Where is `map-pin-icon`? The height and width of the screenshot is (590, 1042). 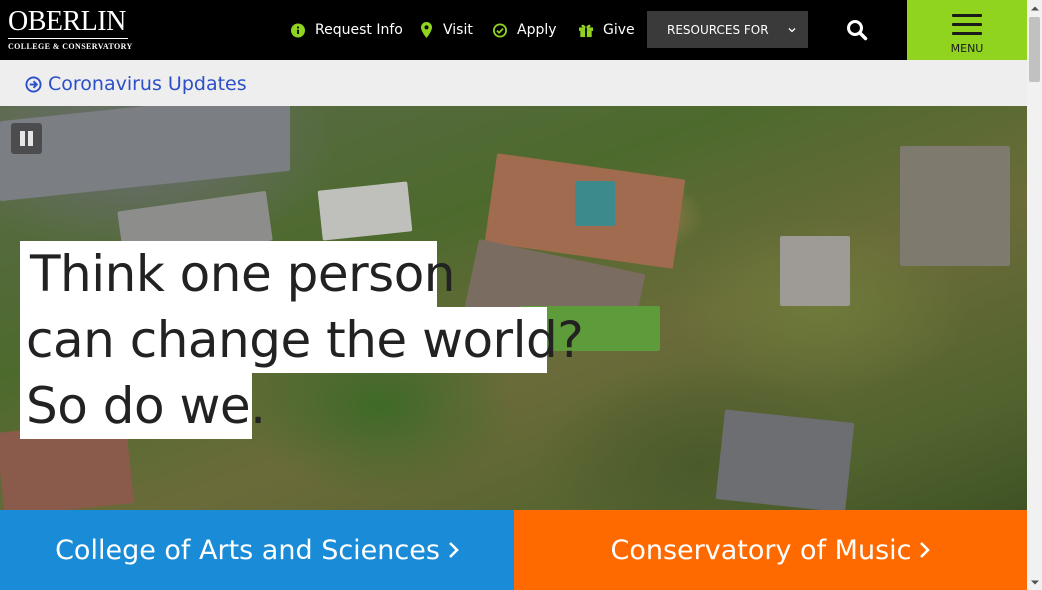 map-pin-icon is located at coordinates (426, 30).